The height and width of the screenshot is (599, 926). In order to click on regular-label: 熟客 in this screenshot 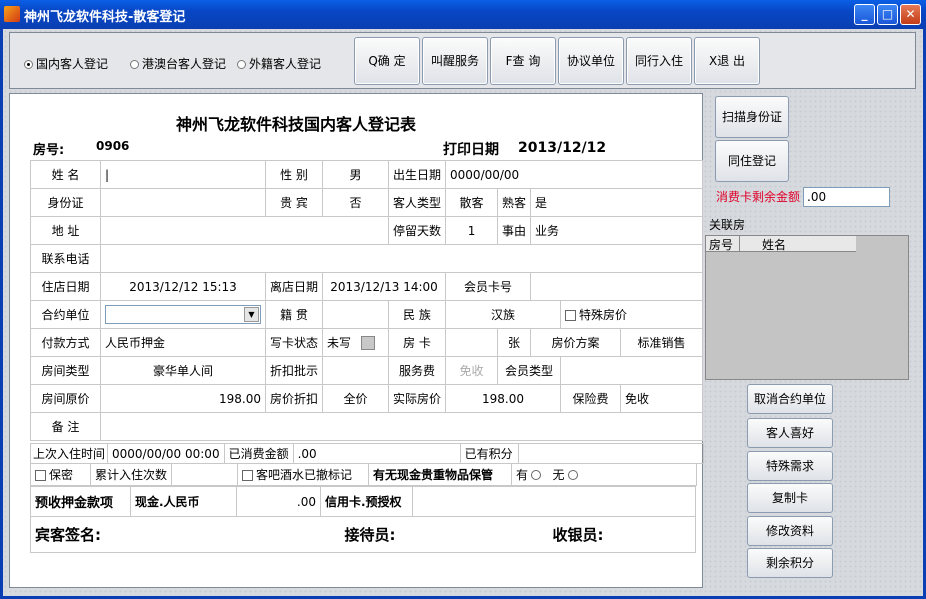, I will do `click(514, 202)`.